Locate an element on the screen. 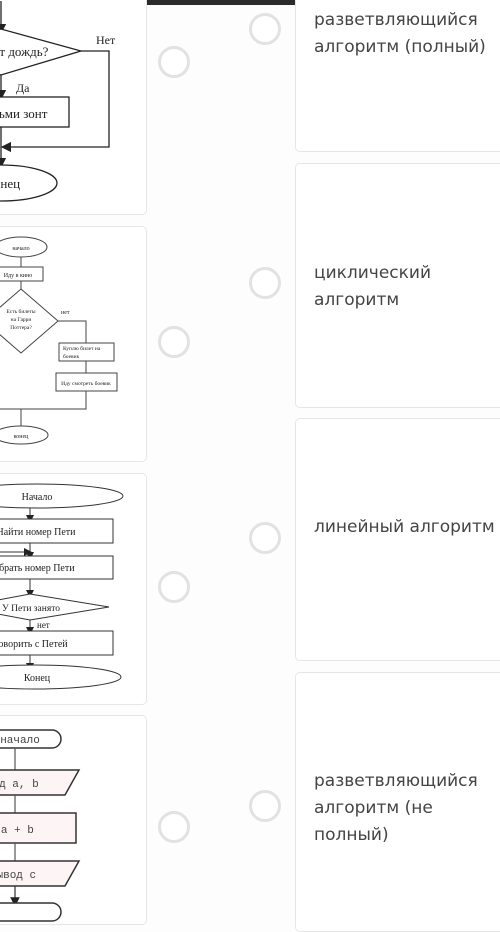  decision-text: Идет дождь? is located at coordinates (24, 51).